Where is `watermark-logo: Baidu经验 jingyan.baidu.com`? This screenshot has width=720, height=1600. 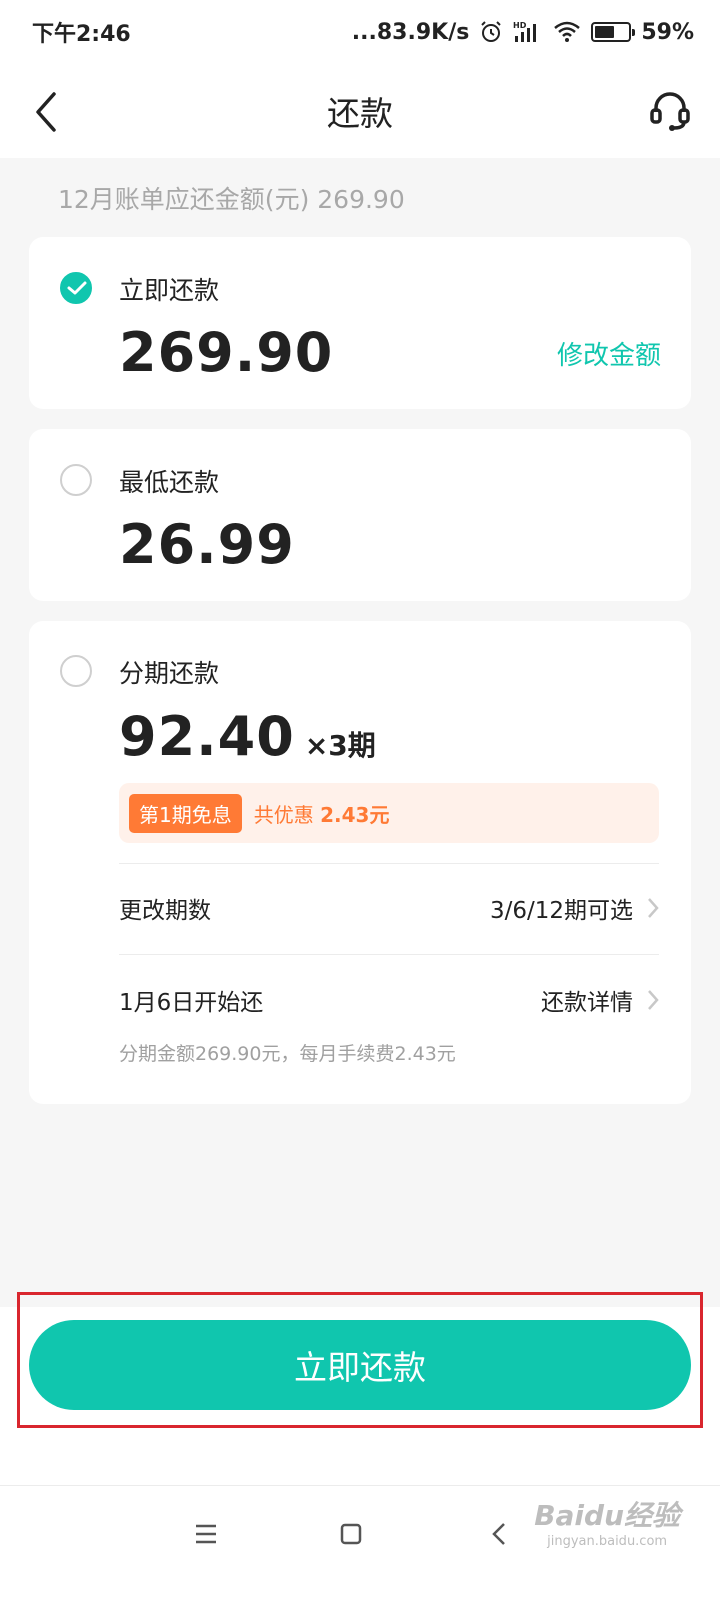 watermark-logo: Baidu经验 jingyan.baidu.com is located at coordinates (607, 1521).